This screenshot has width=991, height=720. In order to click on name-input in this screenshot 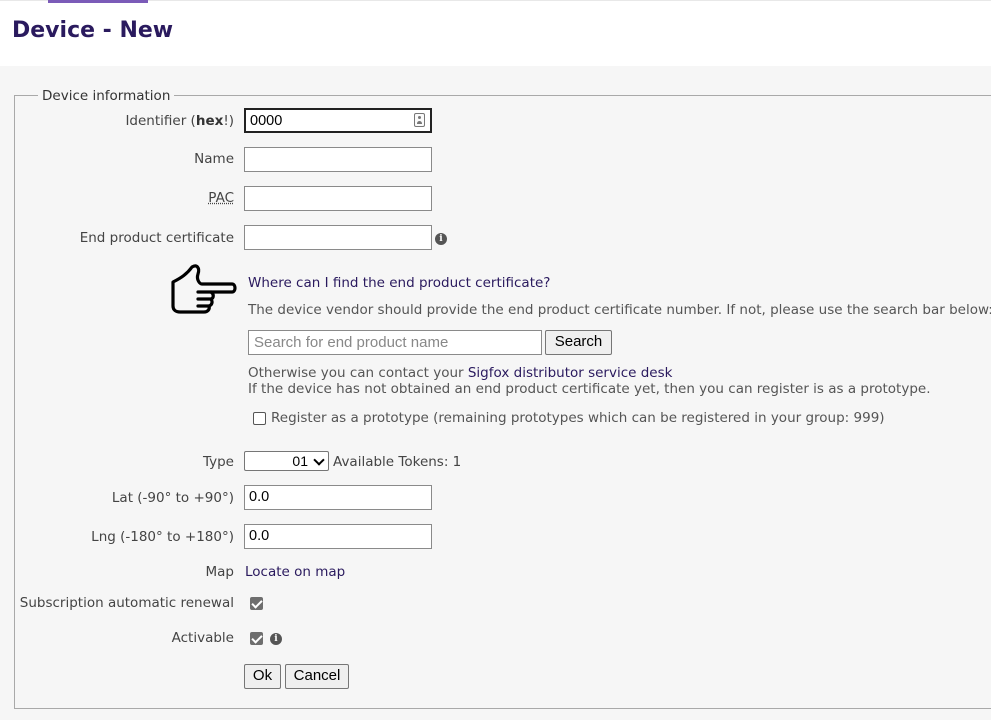, I will do `click(338, 159)`.